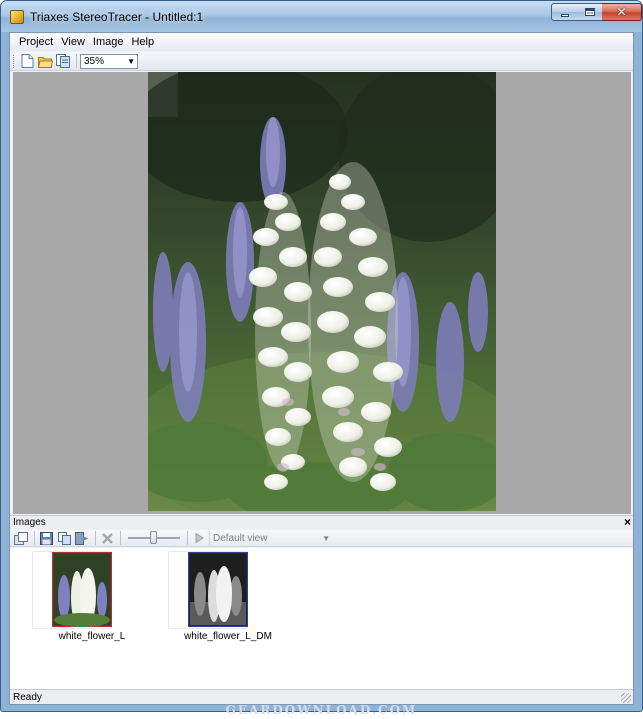  Describe the element at coordinates (321, 16) in the screenshot. I see `title-bar: Triaxes StereoTracer - Untitled:1 ✕` at that location.